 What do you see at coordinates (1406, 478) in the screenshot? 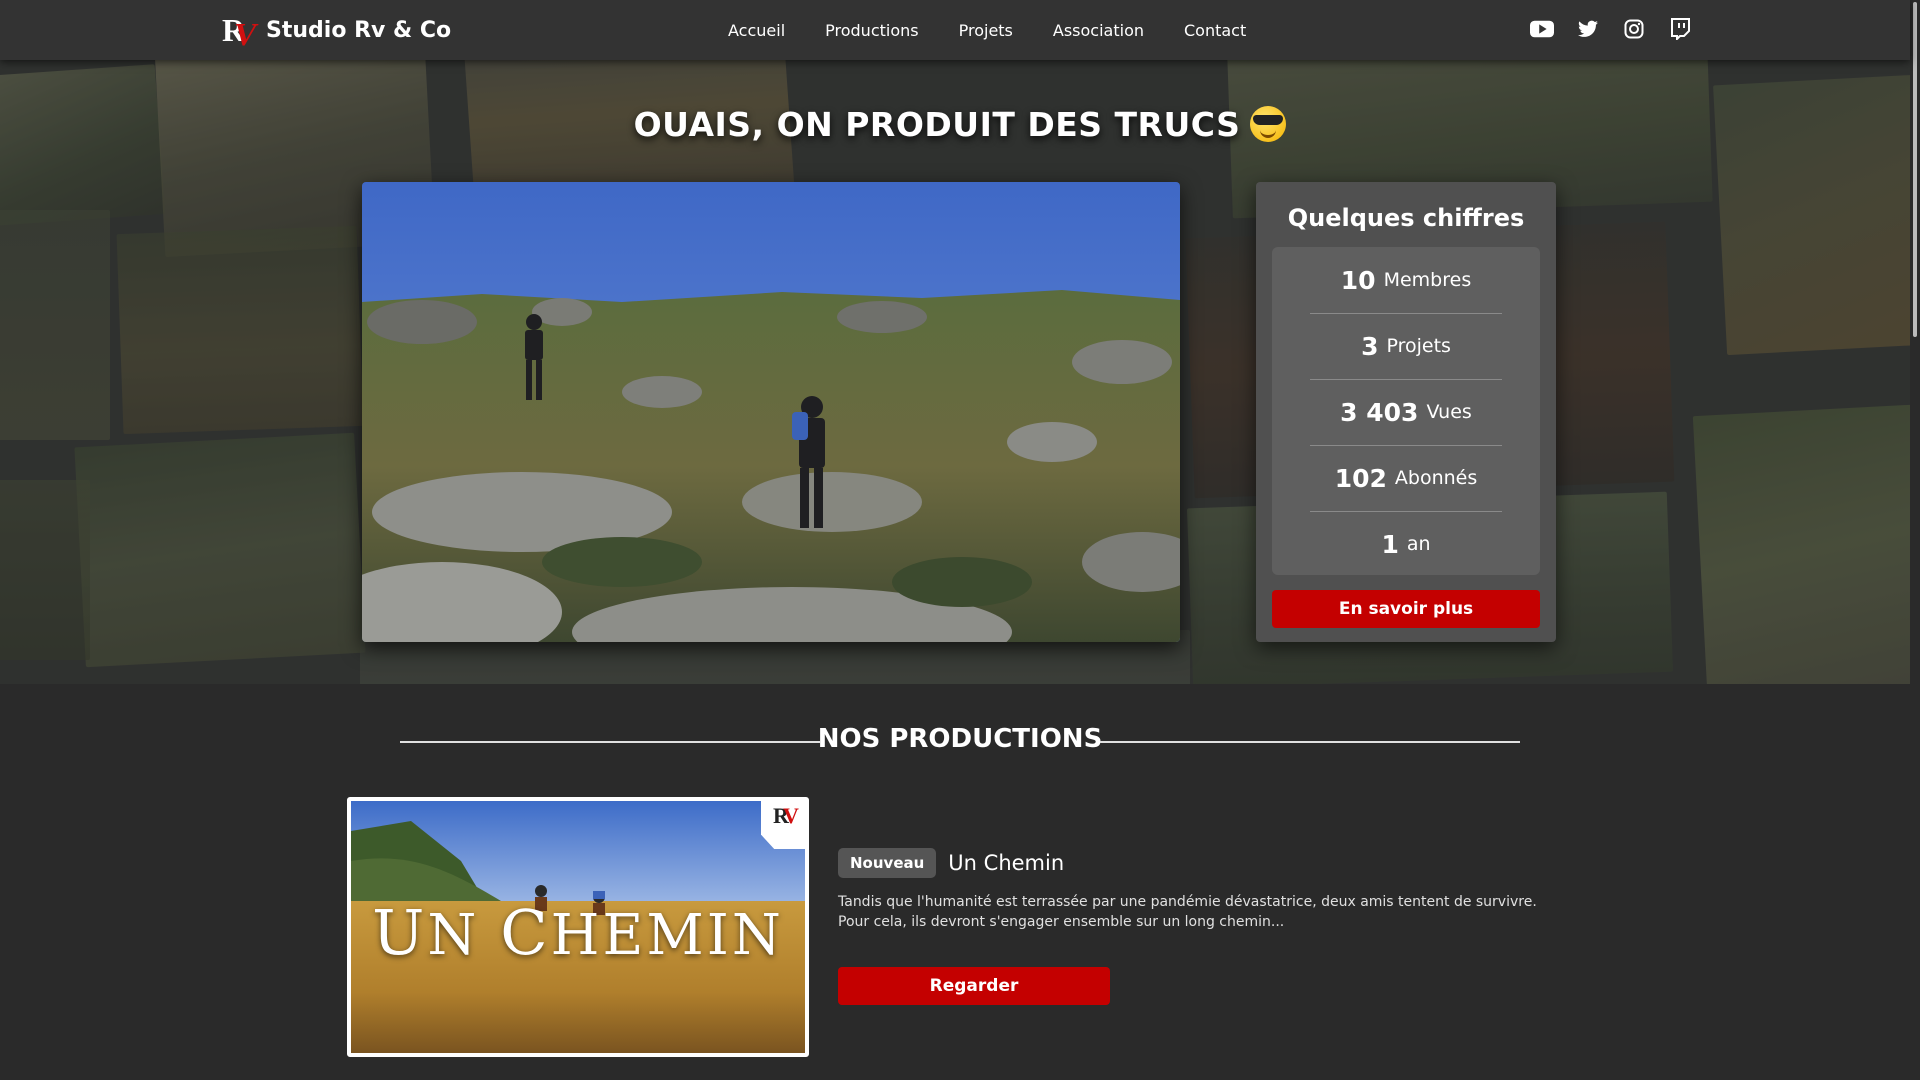
I see `stat-subscribers: 102 Abonnés` at bounding box center [1406, 478].